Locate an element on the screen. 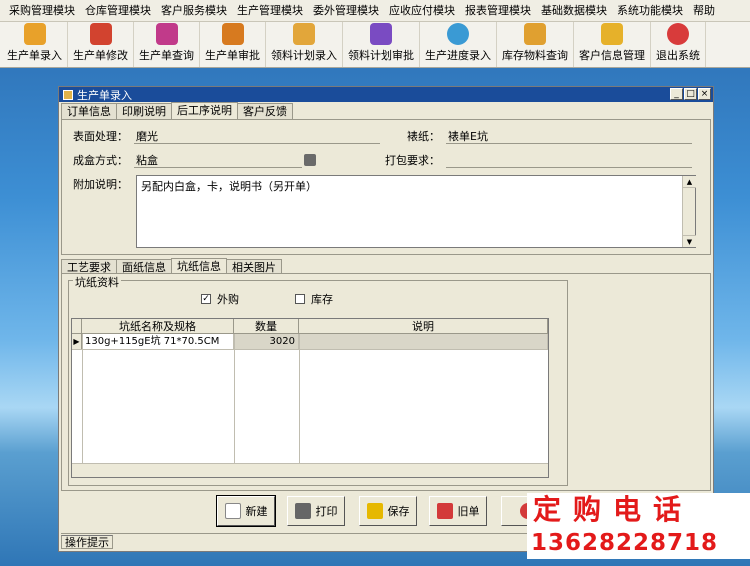  ad-title: 定购电话 is located at coordinates (613, 509).